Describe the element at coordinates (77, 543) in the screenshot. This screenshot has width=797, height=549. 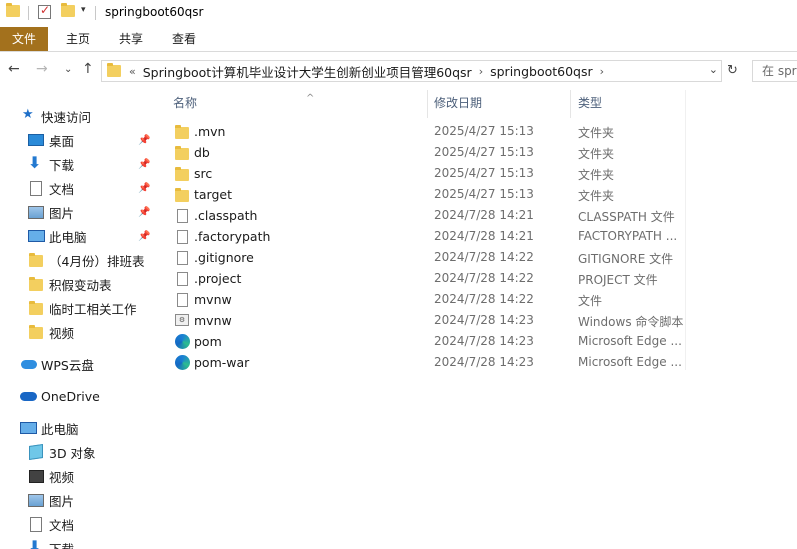
I see `sidebar-item-downloads-pc: ⬇ 下载` at that location.